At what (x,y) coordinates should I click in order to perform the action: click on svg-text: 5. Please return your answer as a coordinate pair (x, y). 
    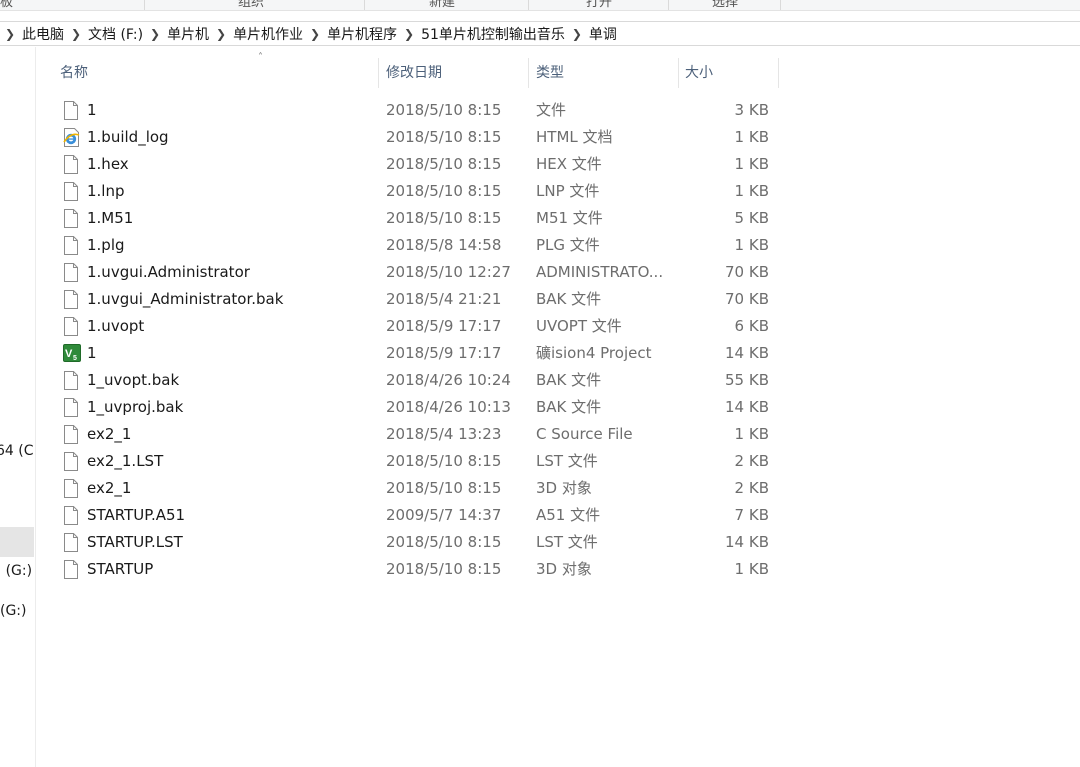
    Looking at the image, I should click on (75, 358).